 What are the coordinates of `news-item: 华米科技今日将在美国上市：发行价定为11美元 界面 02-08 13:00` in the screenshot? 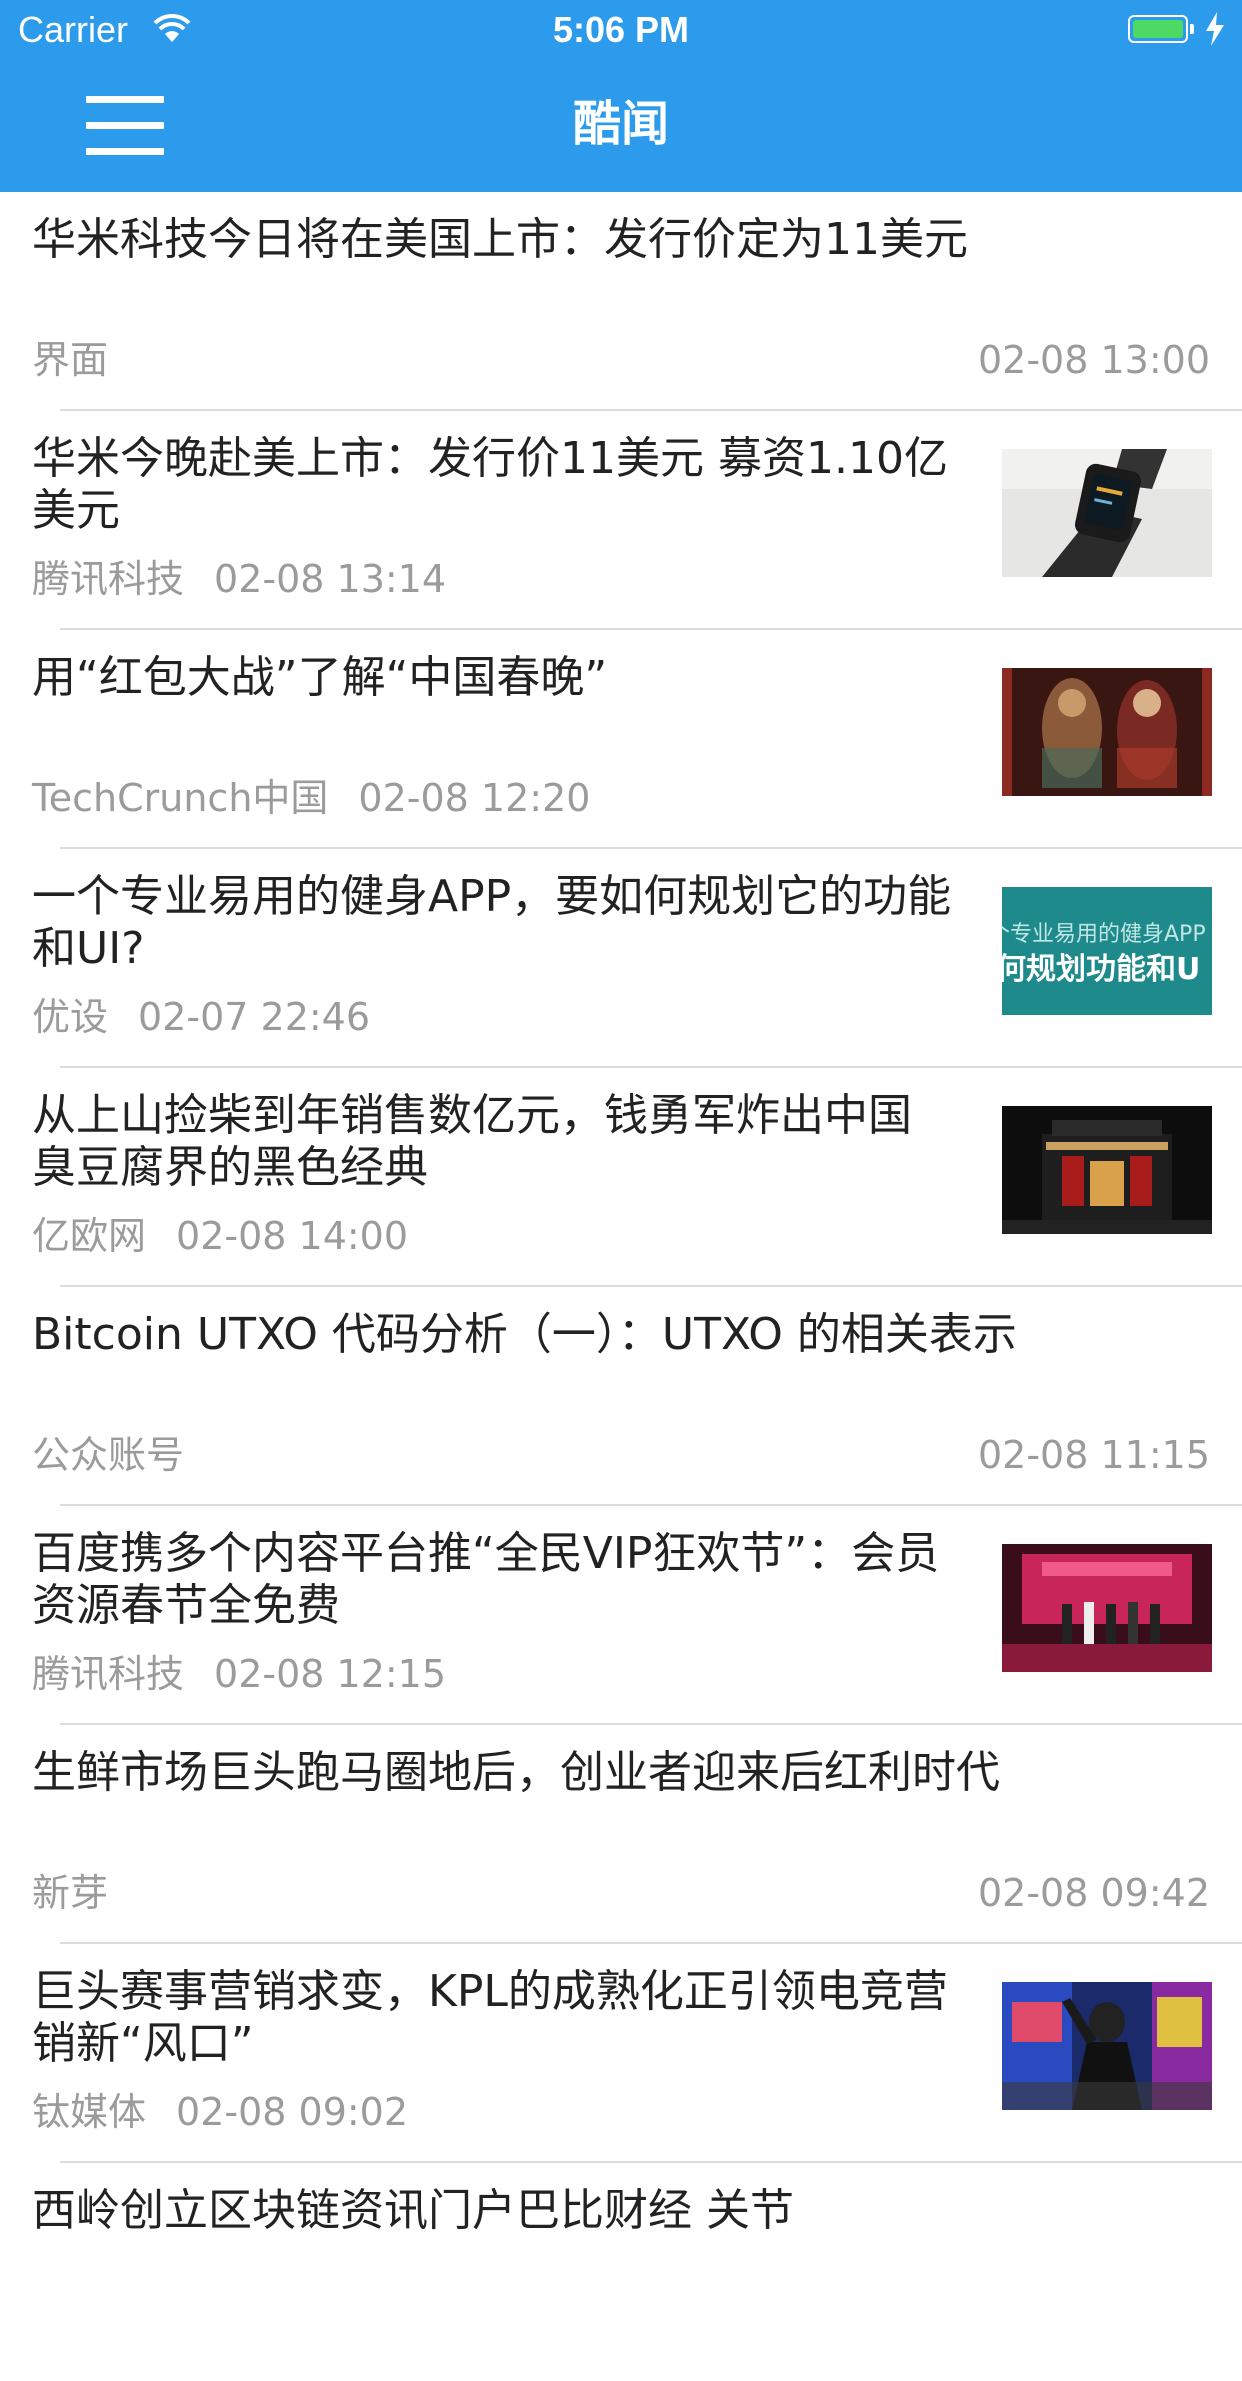 It's located at (621, 301).